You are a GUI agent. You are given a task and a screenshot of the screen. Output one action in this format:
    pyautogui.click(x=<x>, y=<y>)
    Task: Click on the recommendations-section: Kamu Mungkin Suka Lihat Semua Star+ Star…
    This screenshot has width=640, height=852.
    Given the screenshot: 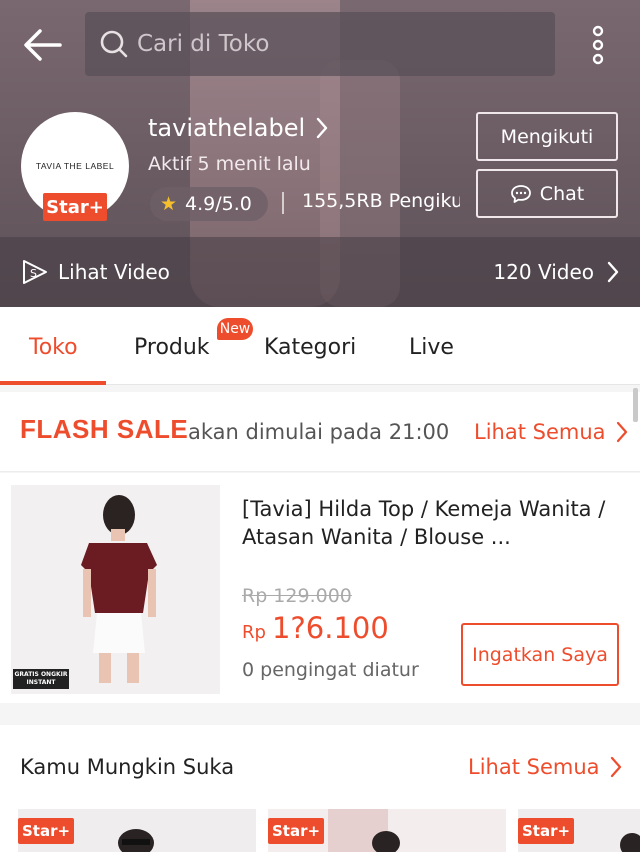 What is the action you would take?
    pyautogui.click(x=320, y=788)
    